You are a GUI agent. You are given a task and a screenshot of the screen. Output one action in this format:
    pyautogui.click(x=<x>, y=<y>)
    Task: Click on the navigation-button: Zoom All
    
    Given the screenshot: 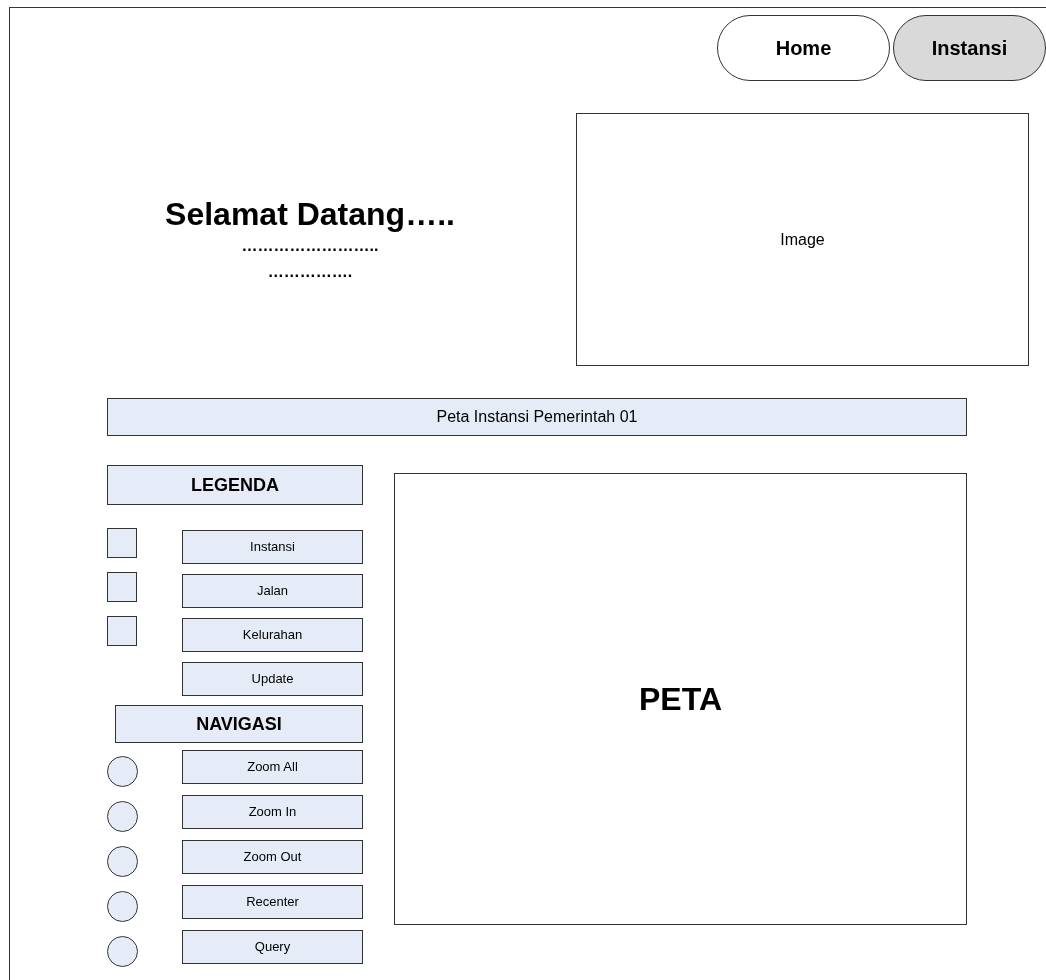 What is the action you would take?
    pyautogui.click(x=272, y=767)
    